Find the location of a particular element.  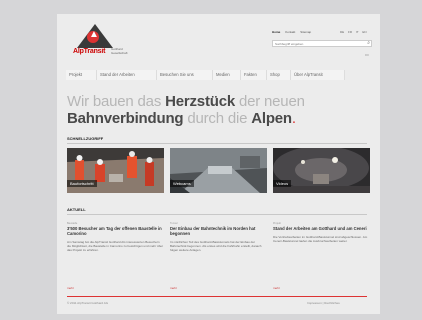

print-icon: ▭ is located at coordinates (367, 54).